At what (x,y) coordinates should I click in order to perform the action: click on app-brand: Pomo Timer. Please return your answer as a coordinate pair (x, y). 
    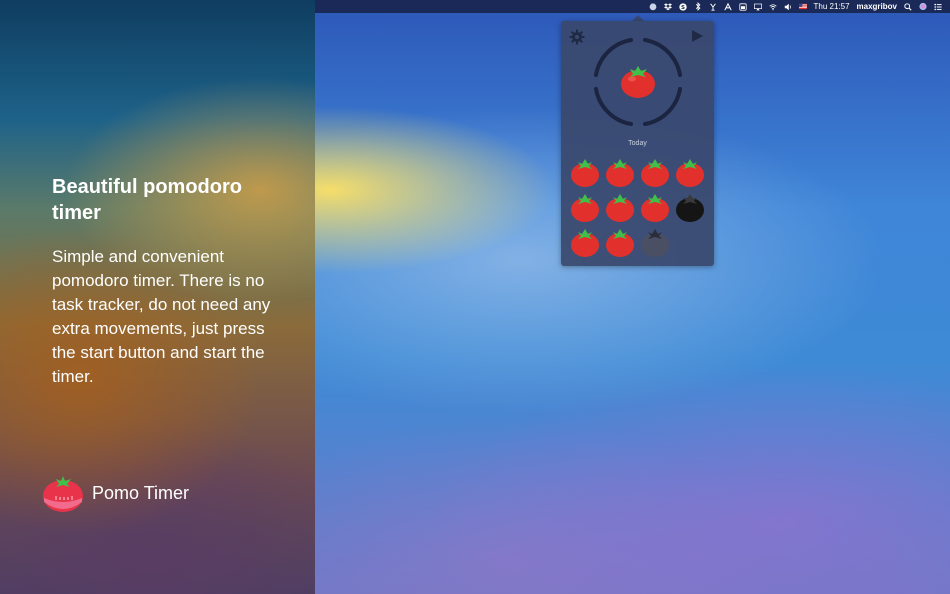
    Looking at the image, I should click on (115, 493).